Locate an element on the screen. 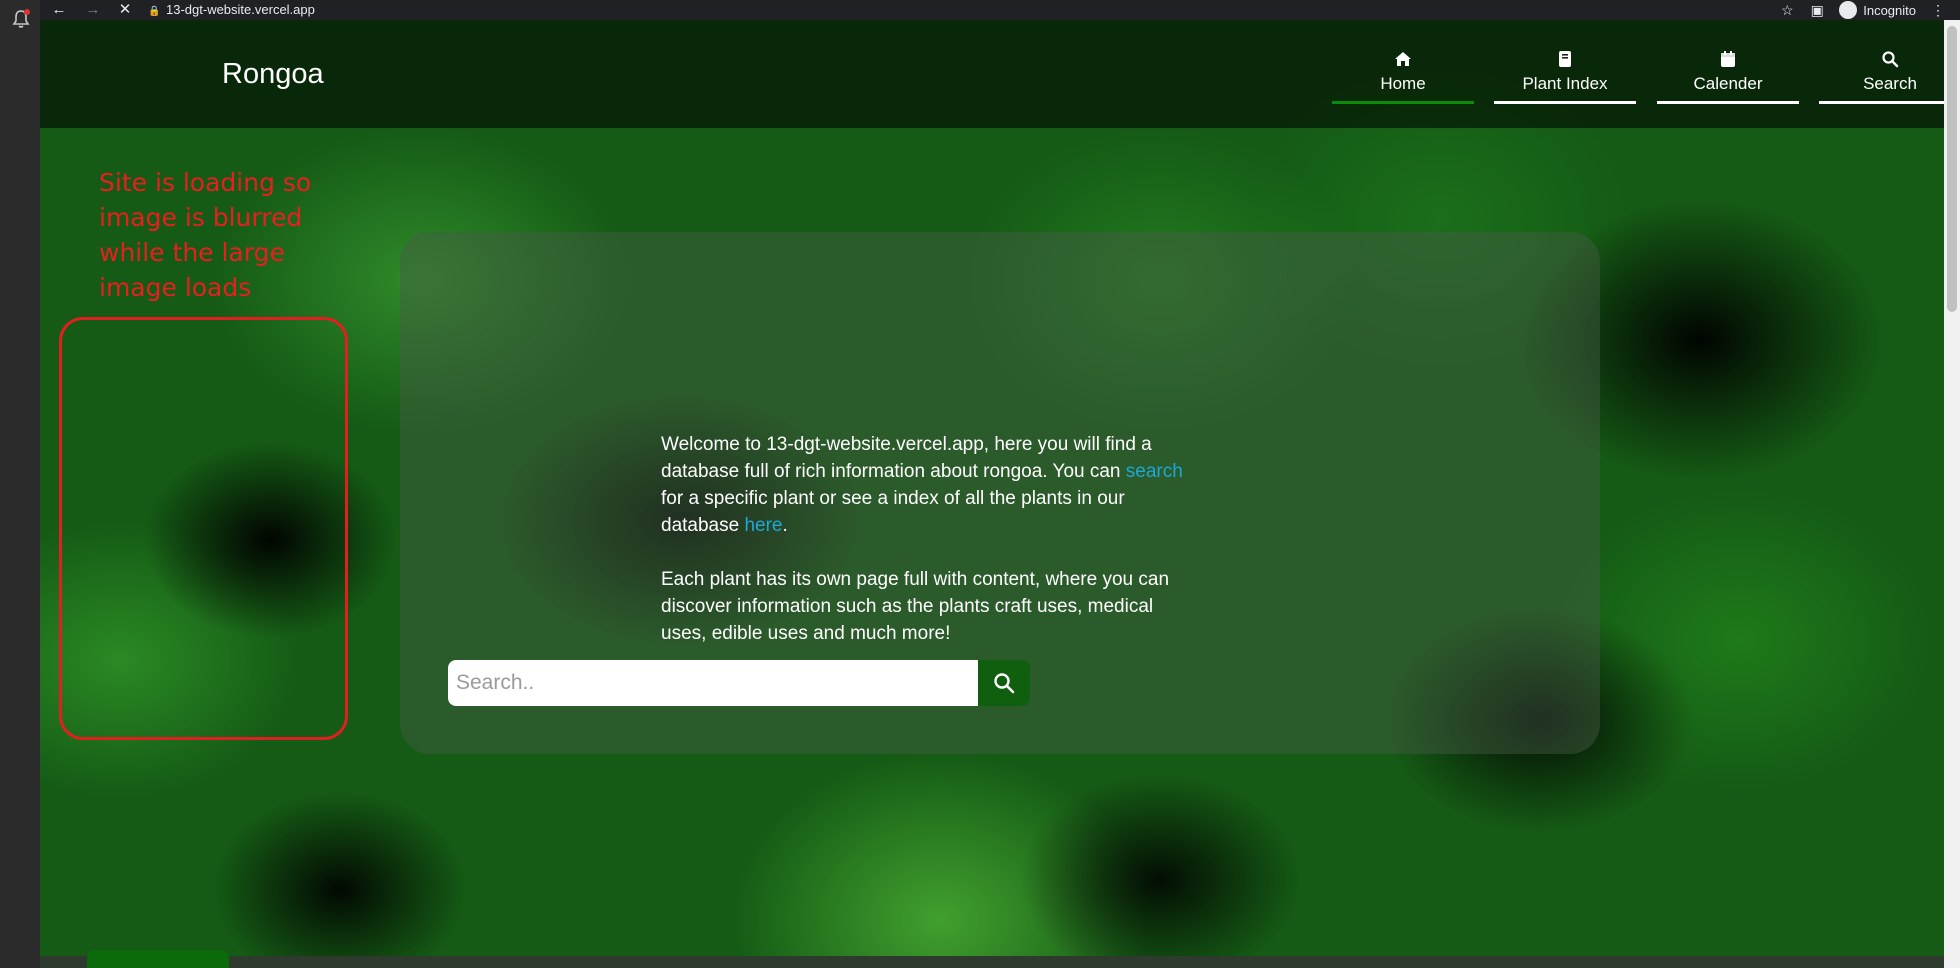 Image resolution: width=1960 pixels, height=968 pixels. kebab-menu-icon: ⋮ is located at coordinates (1938, 10).